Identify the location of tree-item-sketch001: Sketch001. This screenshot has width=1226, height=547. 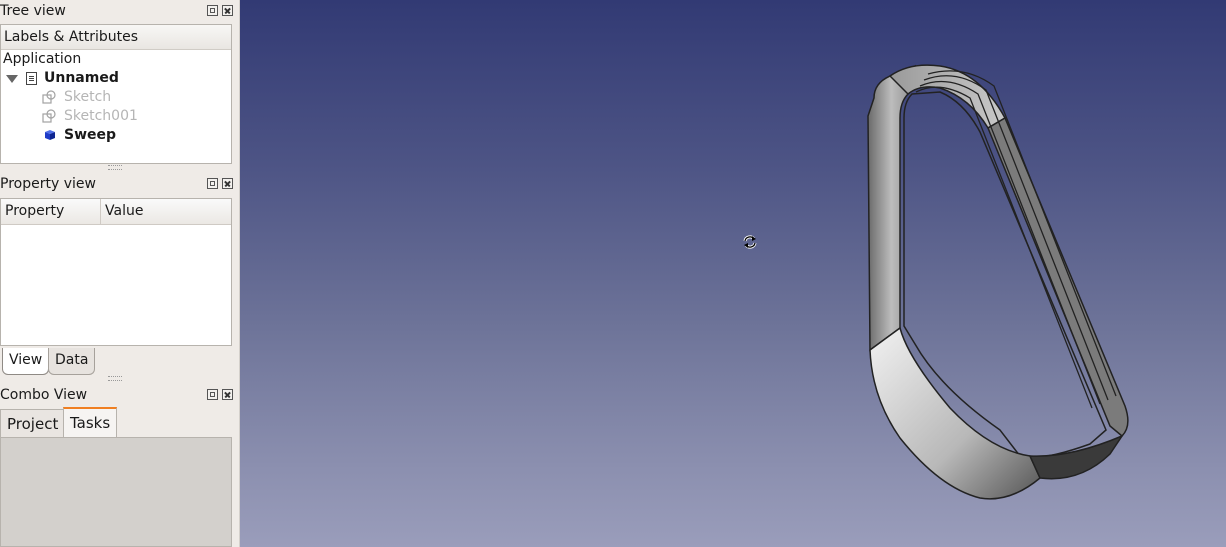
(116, 116).